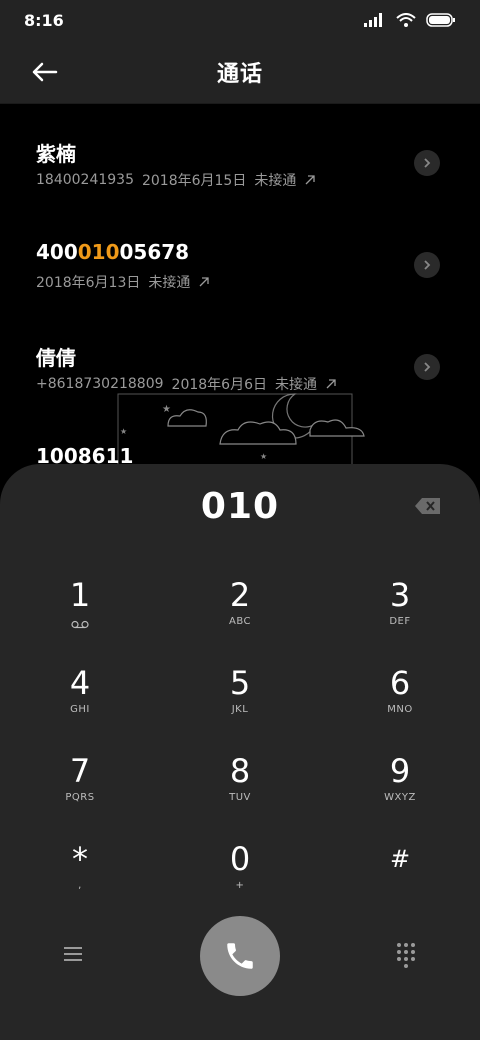 This screenshot has height=1040, width=480. What do you see at coordinates (240, 20) in the screenshot?
I see `status-bar: 8:16` at bounding box center [240, 20].